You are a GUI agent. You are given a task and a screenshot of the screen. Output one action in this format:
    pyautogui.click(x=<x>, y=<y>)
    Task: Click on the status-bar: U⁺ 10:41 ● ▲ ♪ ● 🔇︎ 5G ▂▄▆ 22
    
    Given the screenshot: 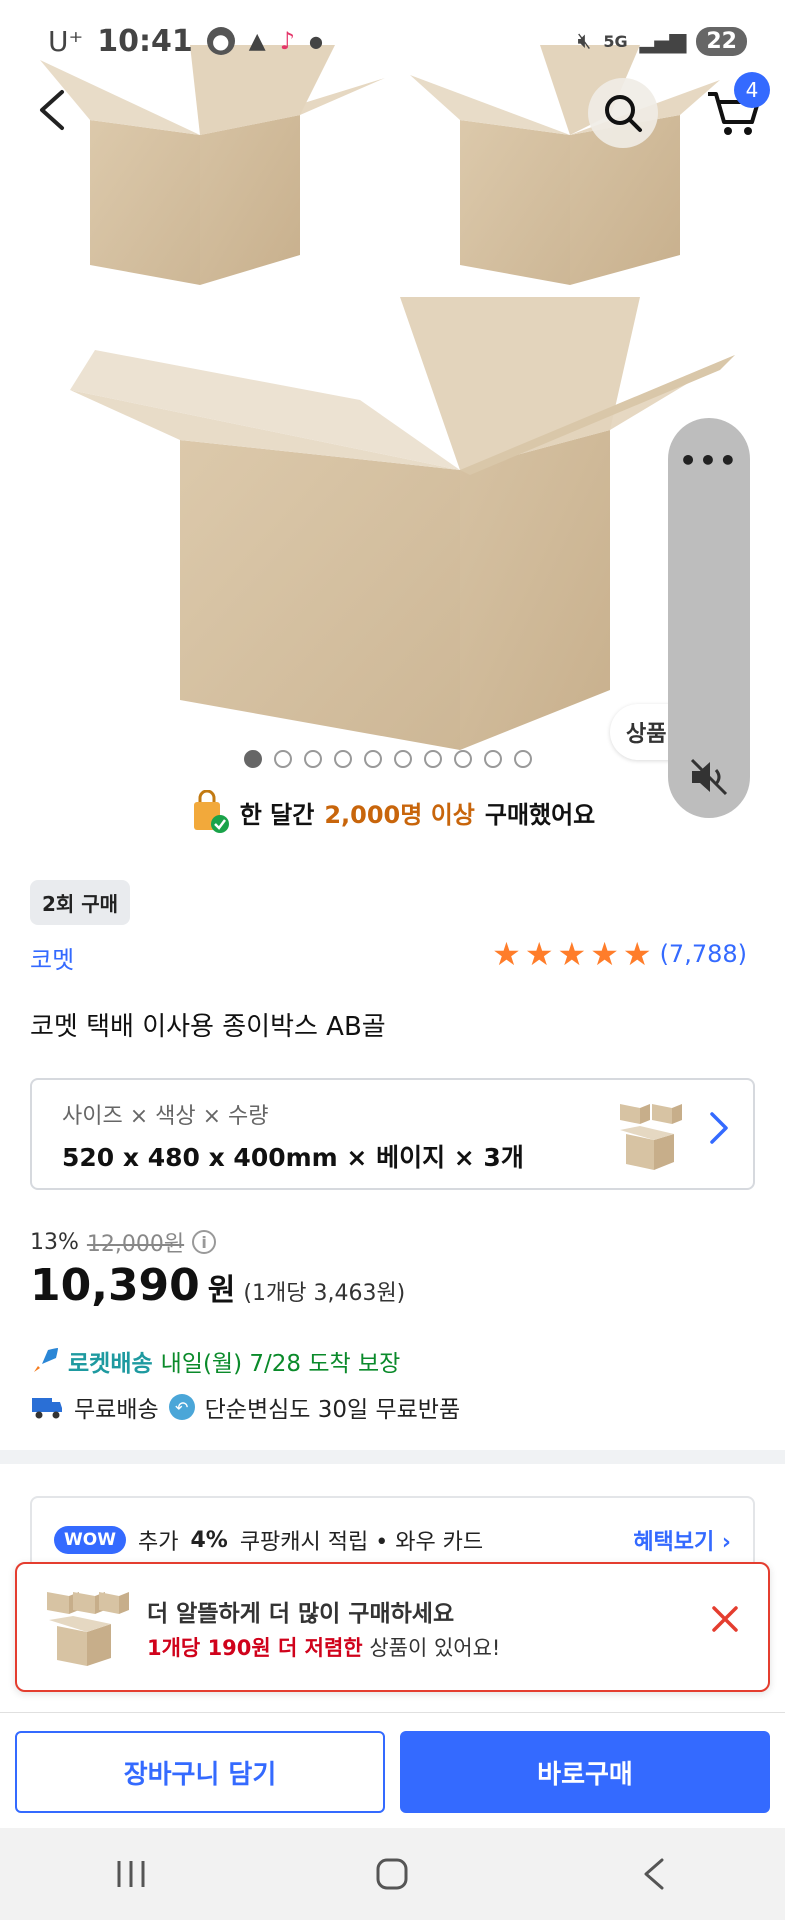 What is the action you would take?
    pyautogui.click(x=392, y=41)
    